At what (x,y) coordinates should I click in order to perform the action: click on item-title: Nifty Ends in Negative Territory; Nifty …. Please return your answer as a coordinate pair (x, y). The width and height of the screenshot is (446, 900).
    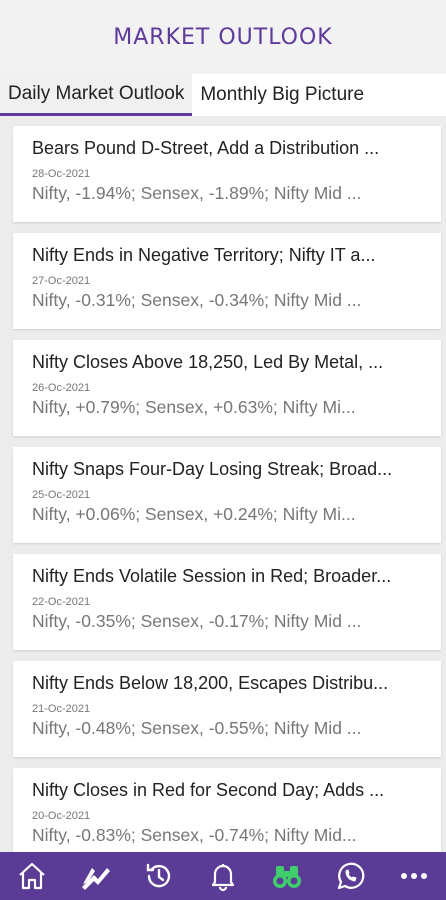
    Looking at the image, I should click on (204, 255).